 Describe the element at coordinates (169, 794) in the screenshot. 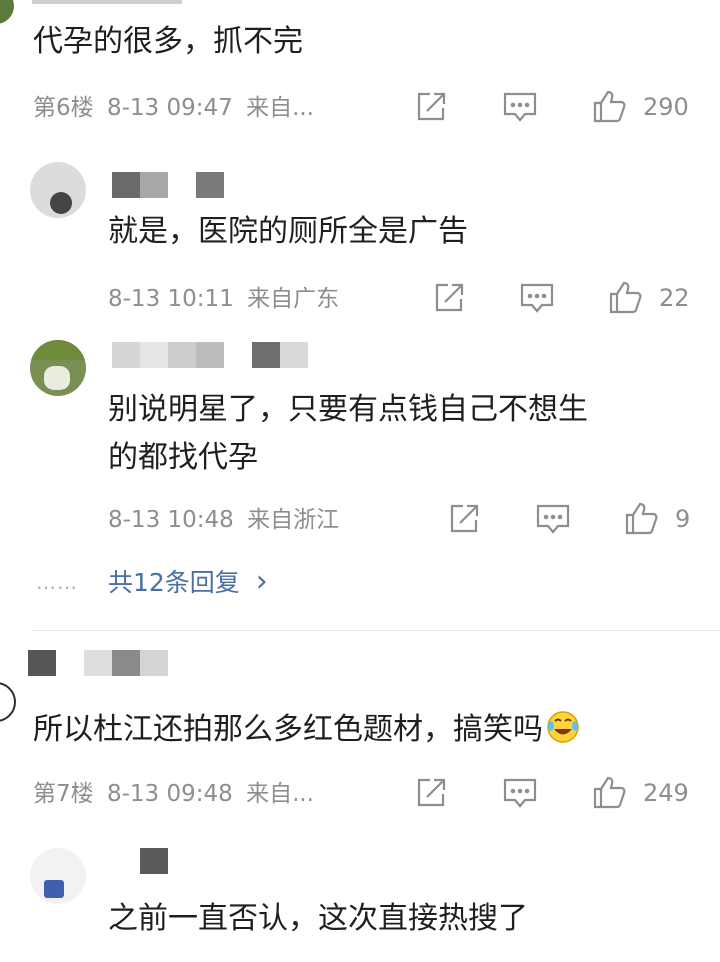

I see `timestamp: 8-13 09:48` at that location.